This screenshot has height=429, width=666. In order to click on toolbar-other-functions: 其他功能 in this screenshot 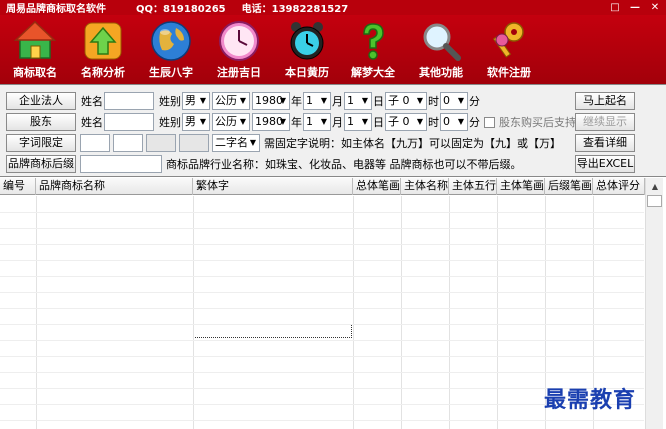, I will do `click(441, 50)`.